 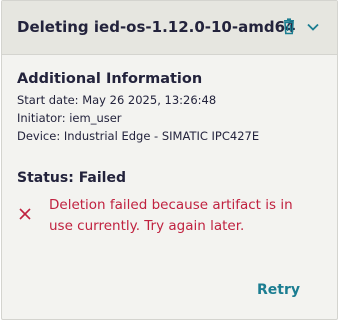 What do you see at coordinates (110, 79) in the screenshot?
I see `additional-info-heading: Additional Information` at bounding box center [110, 79].